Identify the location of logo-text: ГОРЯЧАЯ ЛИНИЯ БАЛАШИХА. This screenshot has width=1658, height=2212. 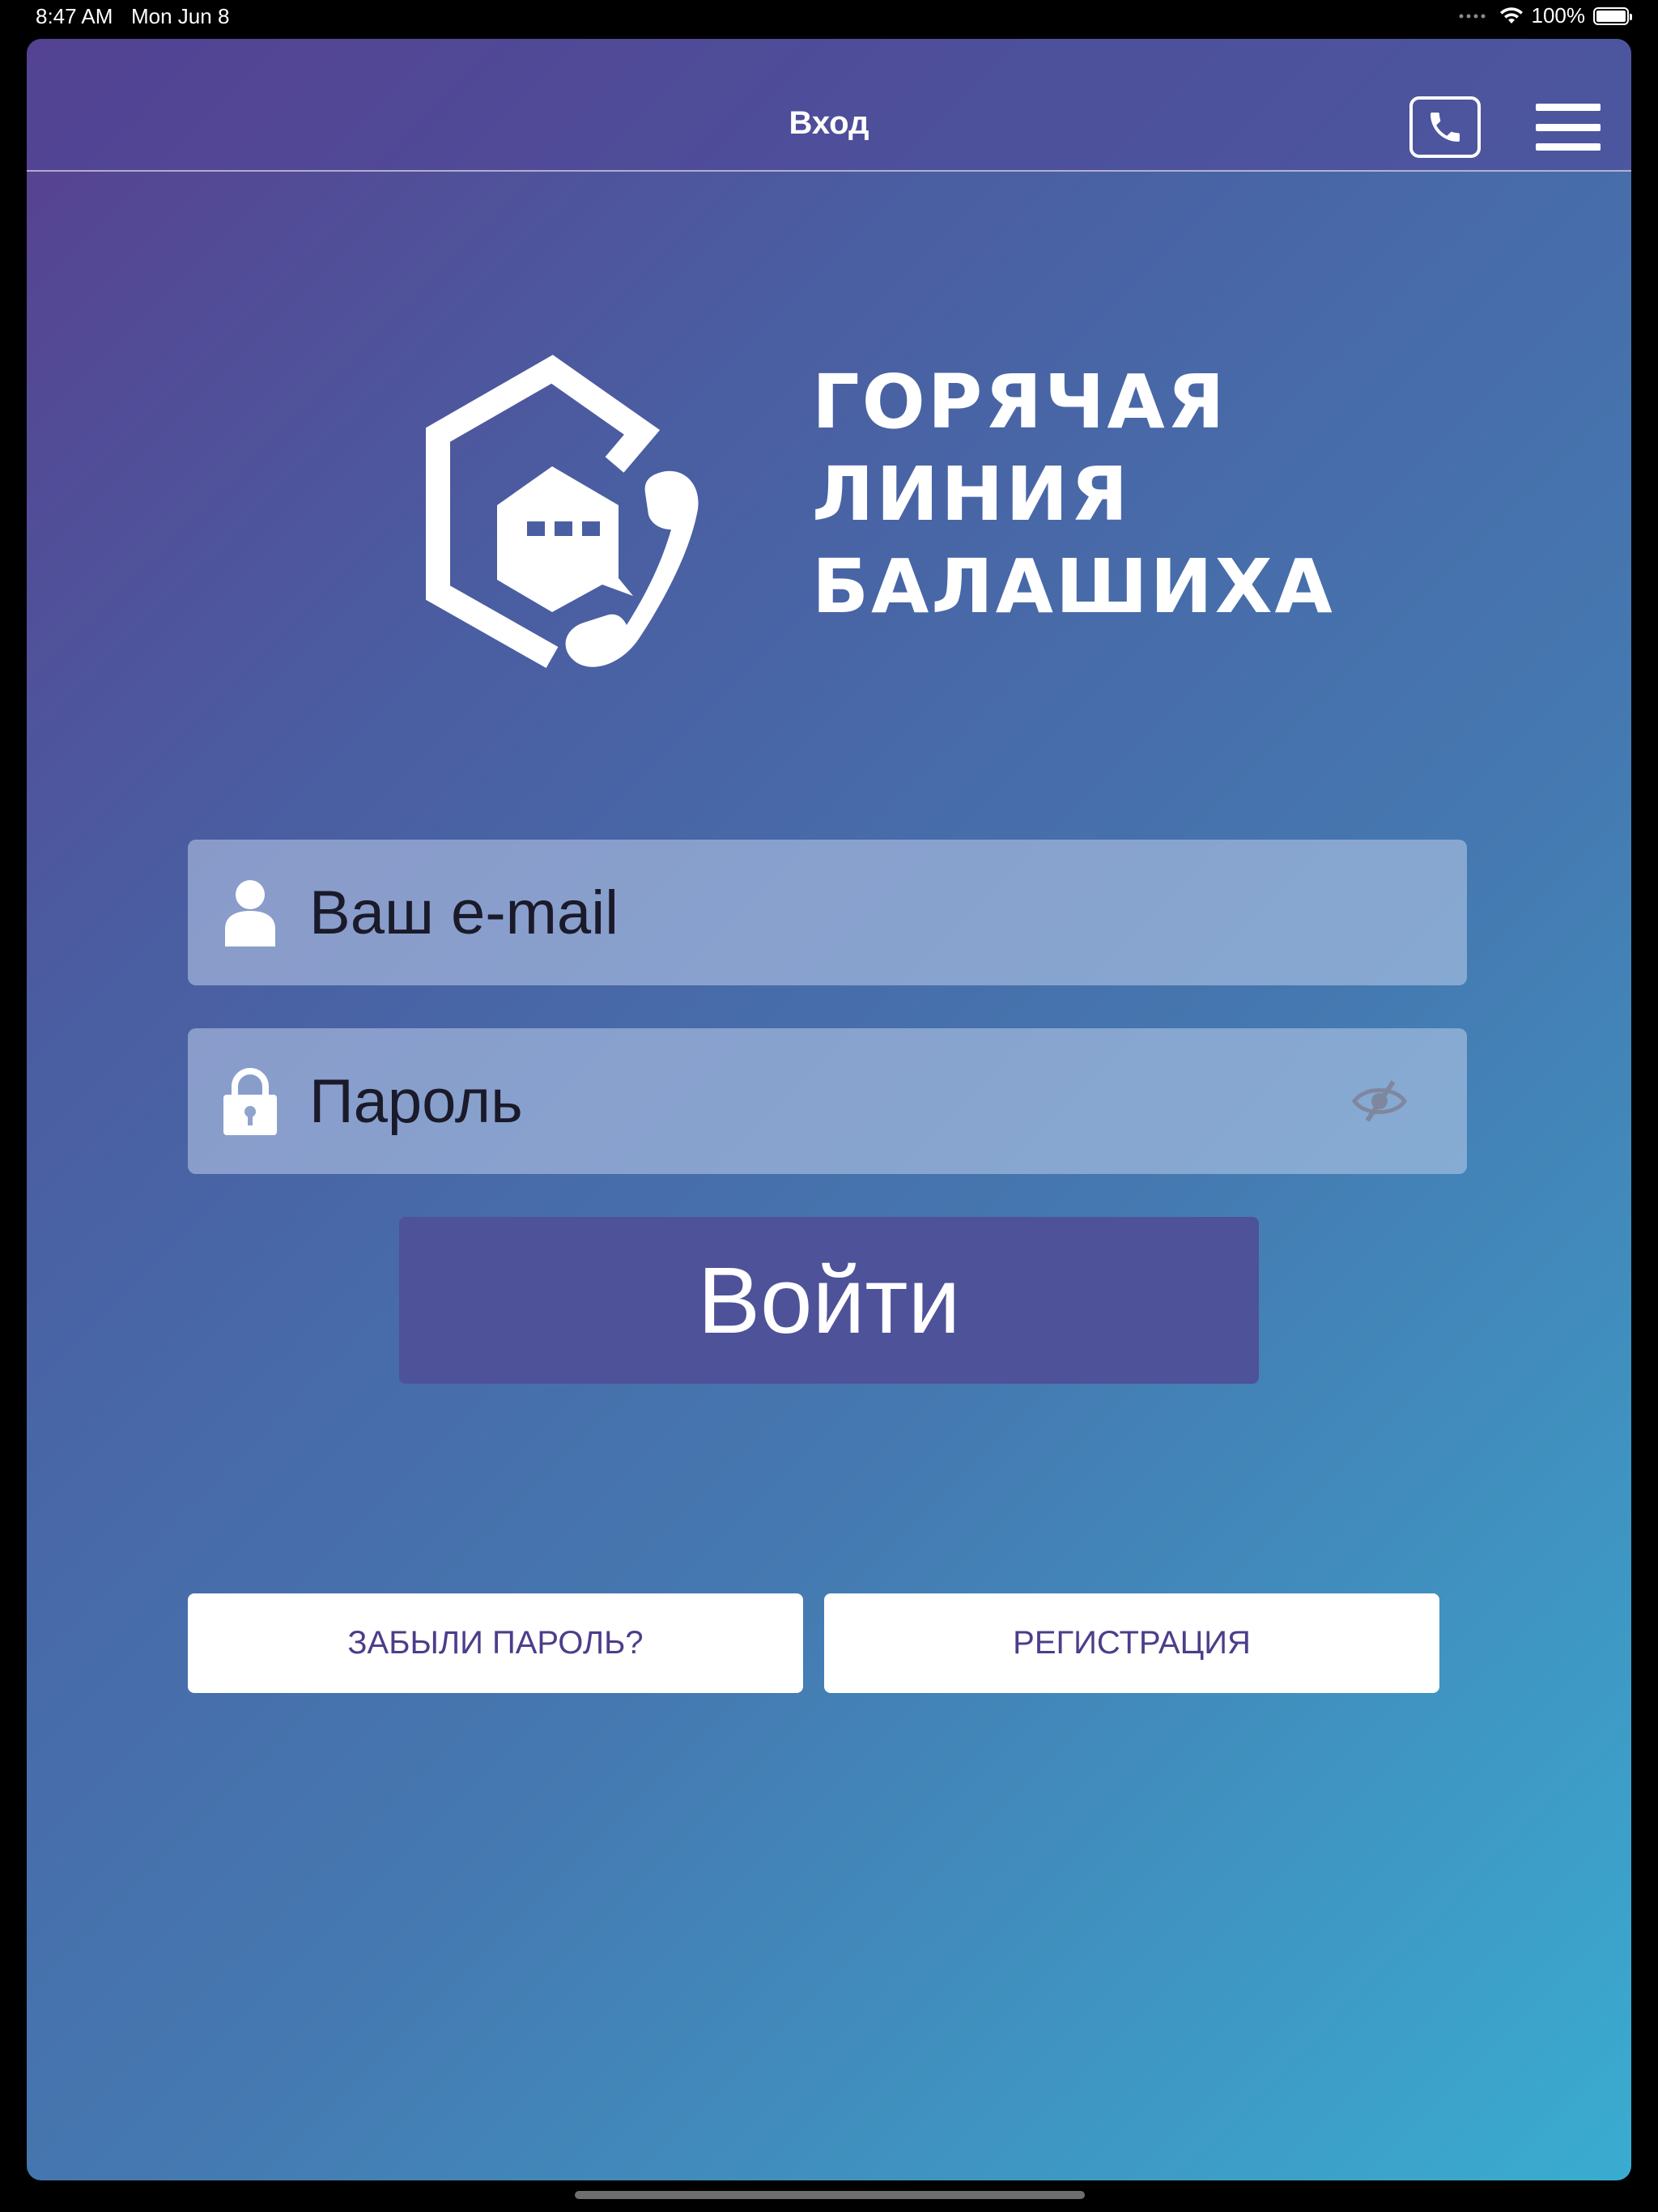
(1073, 495).